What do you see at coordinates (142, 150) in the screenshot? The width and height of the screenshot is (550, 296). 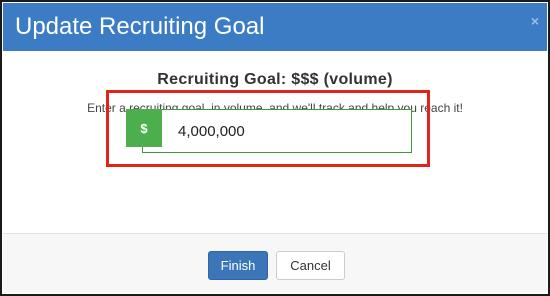 I see `input-border-segment` at bounding box center [142, 150].